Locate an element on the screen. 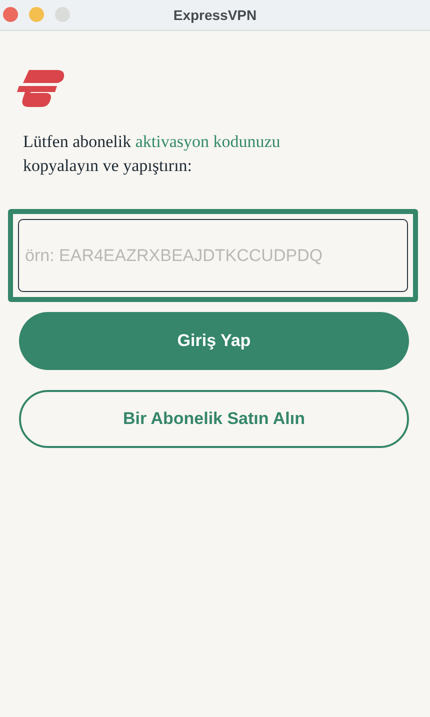  code-field: örn: EAR4EAZRXBEAJDTKCCUDPDQ is located at coordinates (213, 255).